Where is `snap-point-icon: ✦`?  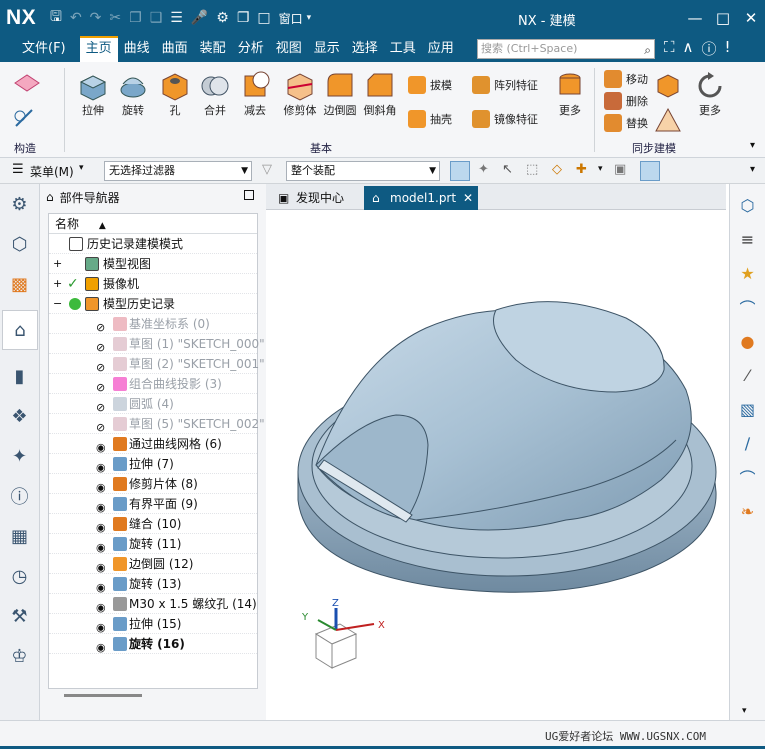 snap-point-icon: ✦ is located at coordinates (483, 169).